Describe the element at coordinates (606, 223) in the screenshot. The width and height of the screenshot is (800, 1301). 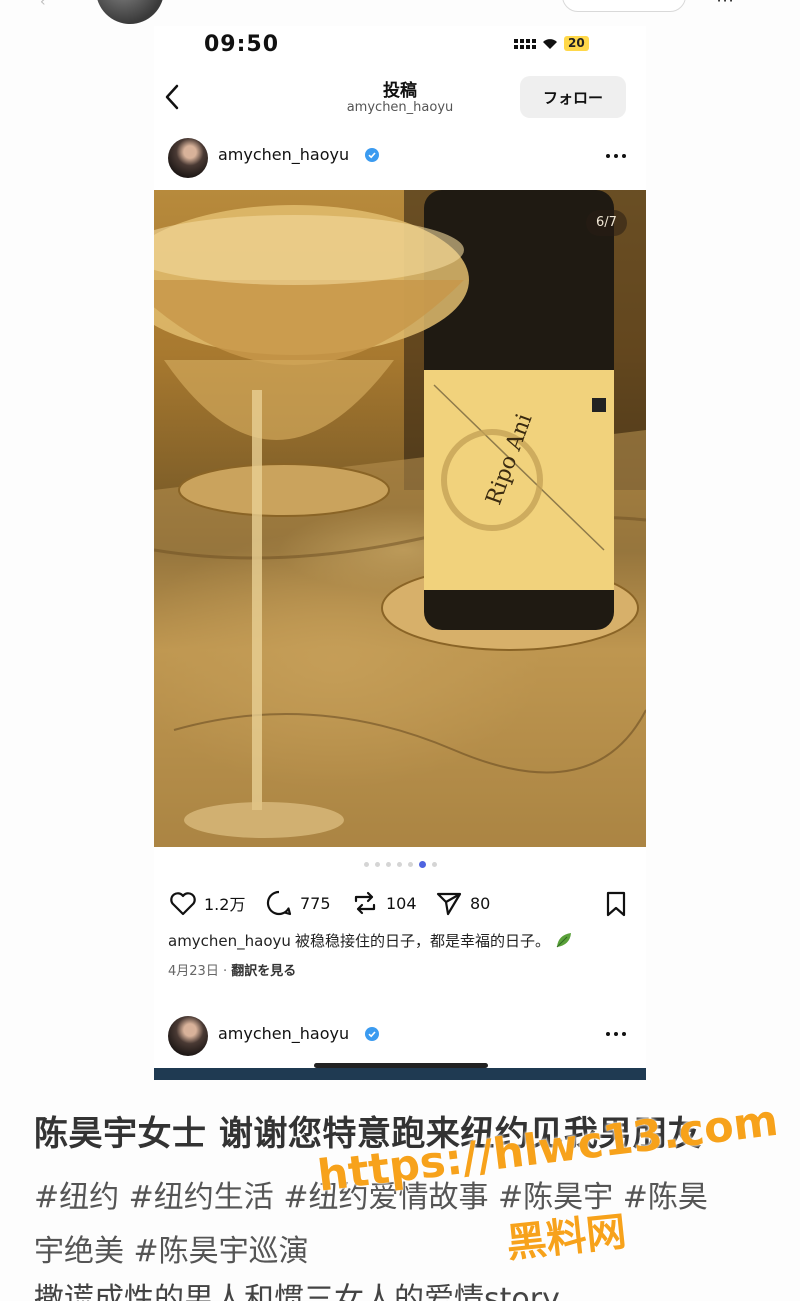
I see `image-counter: 6/7` at that location.